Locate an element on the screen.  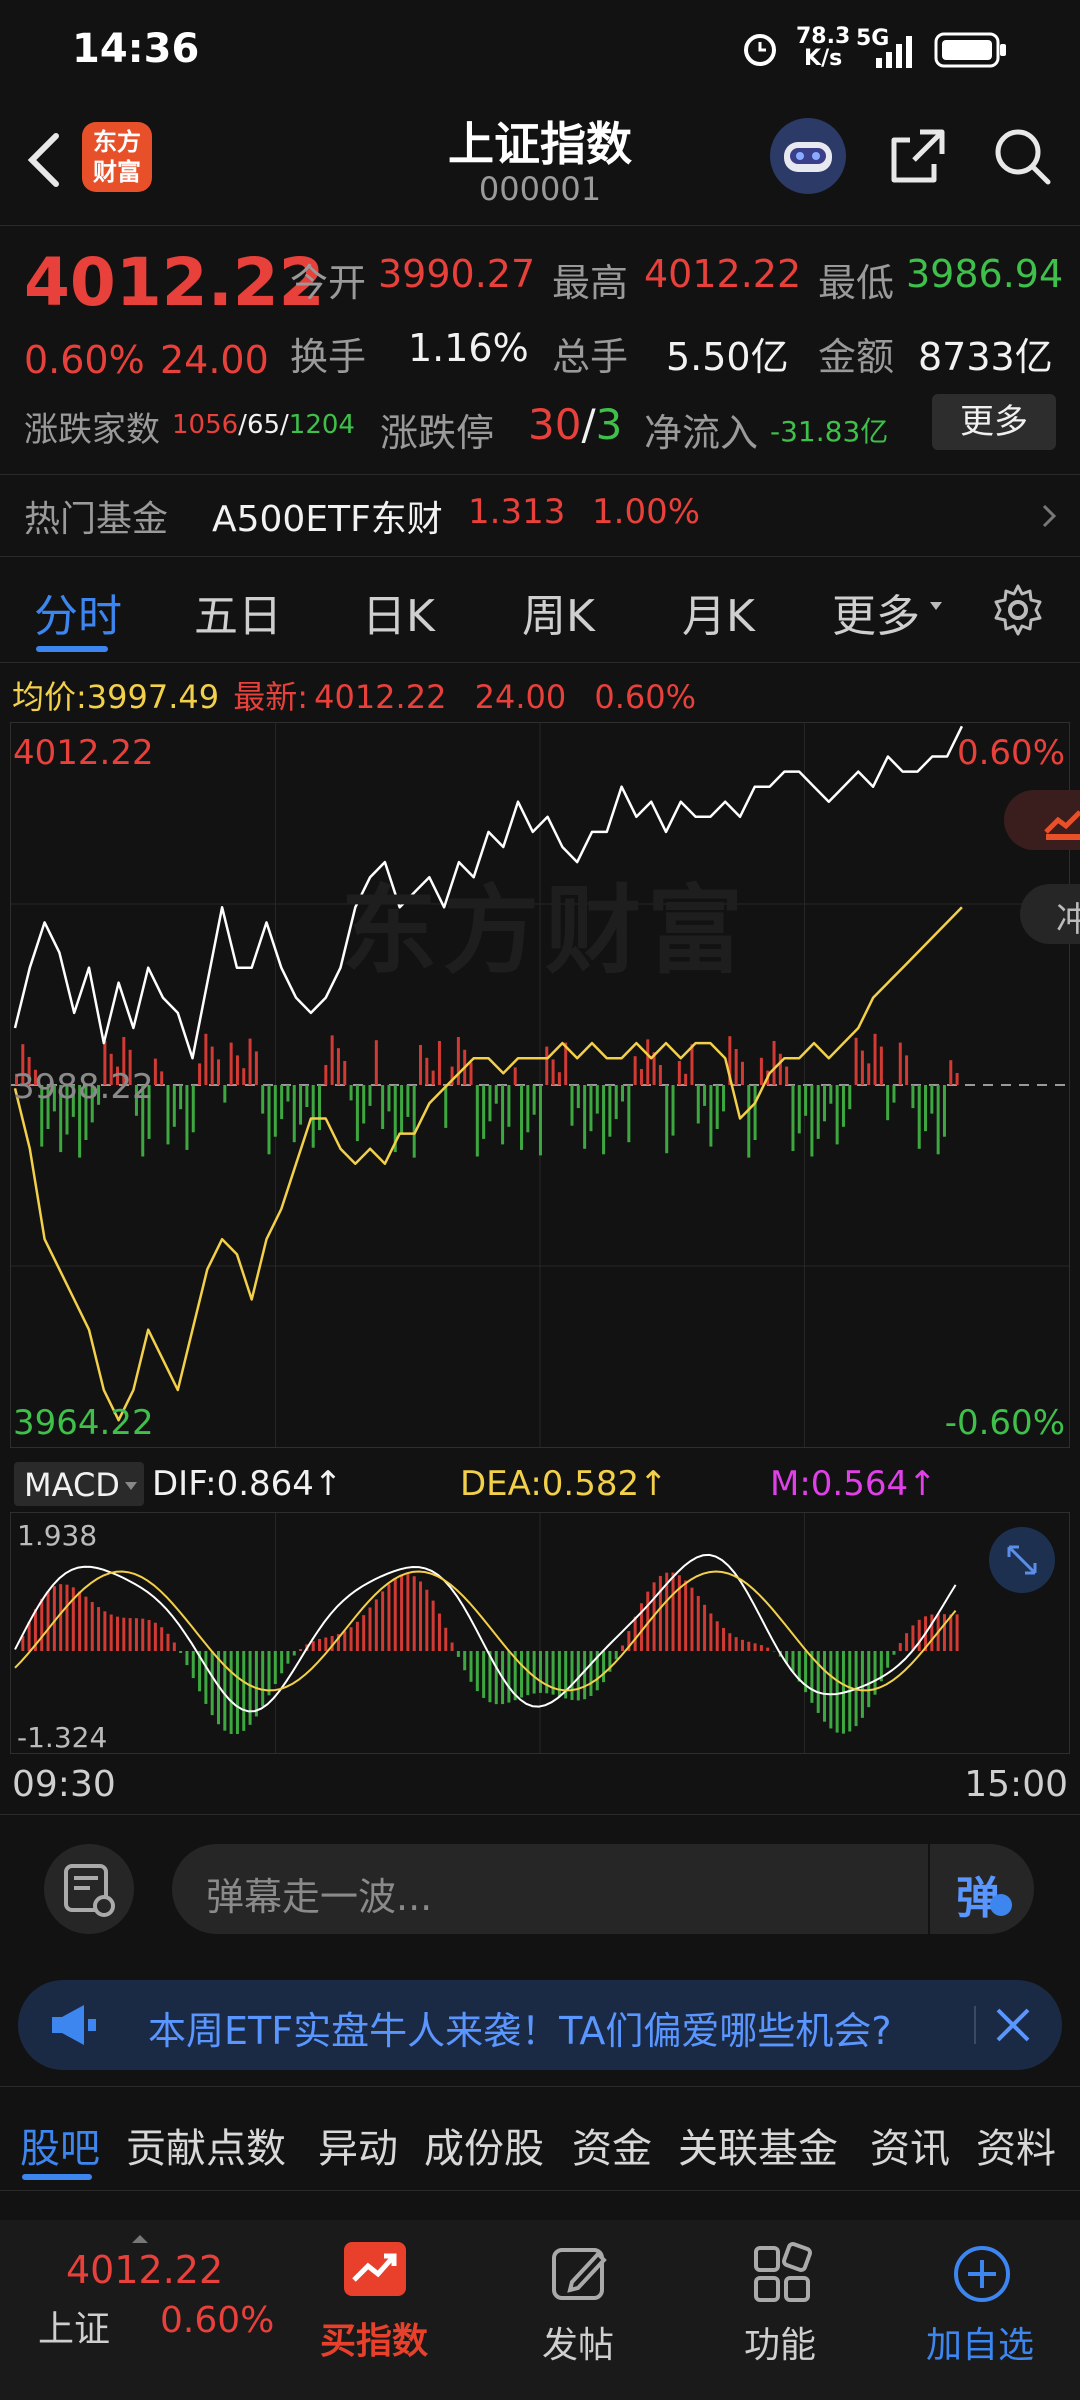
tab-news: 资讯 is located at coordinates (910, 2145).